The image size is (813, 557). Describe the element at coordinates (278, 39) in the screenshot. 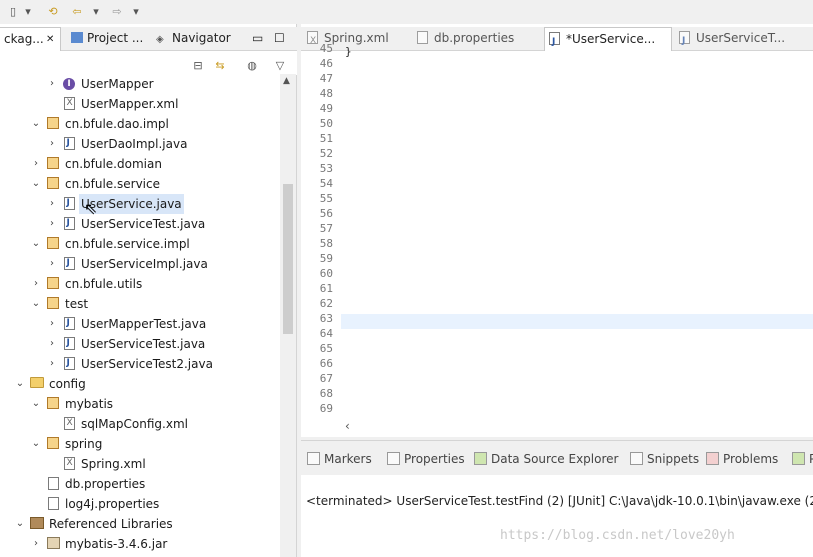

I see `maximize-icon: ☐` at that location.